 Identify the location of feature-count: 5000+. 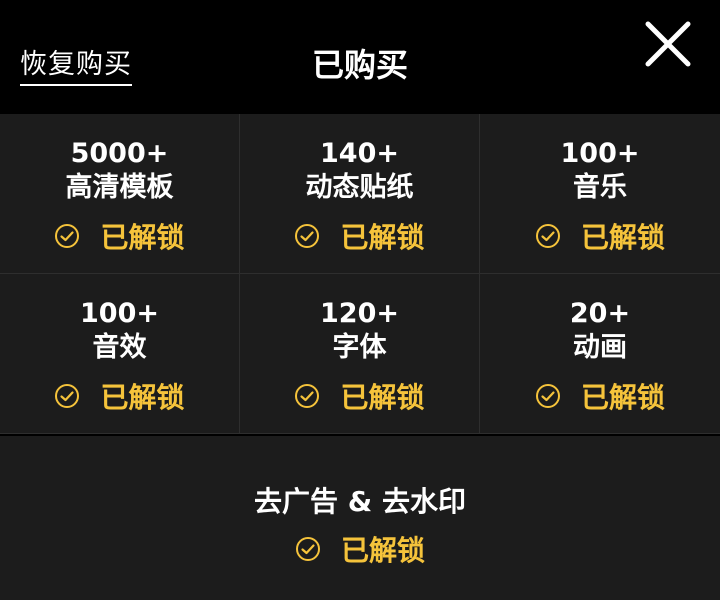
(119, 153).